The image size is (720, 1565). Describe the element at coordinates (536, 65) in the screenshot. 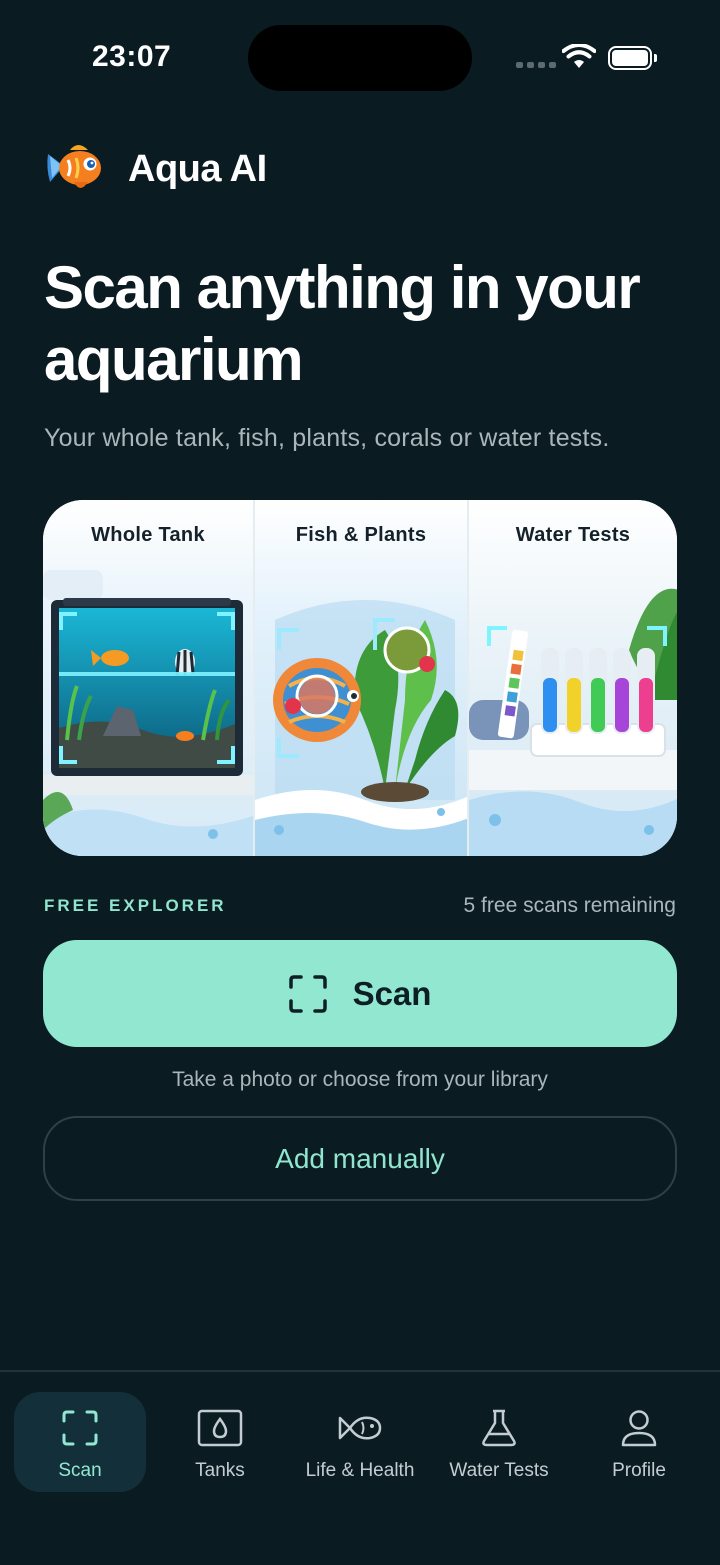

I see `cellular-signal-icon` at that location.